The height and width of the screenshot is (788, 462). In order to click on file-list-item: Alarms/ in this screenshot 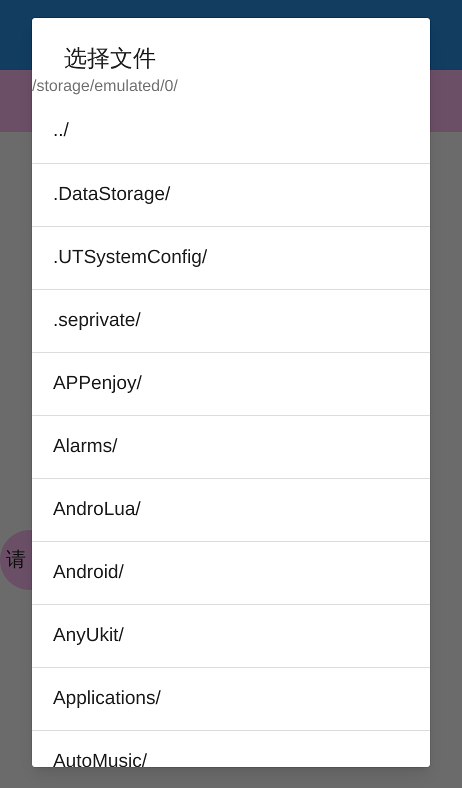, I will do `click(231, 446)`.